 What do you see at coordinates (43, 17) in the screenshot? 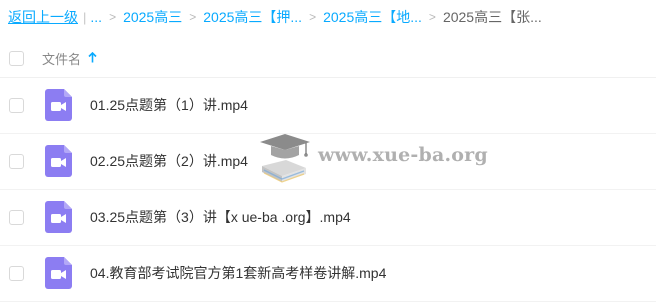
I see `back-link: 返回上一级` at bounding box center [43, 17].